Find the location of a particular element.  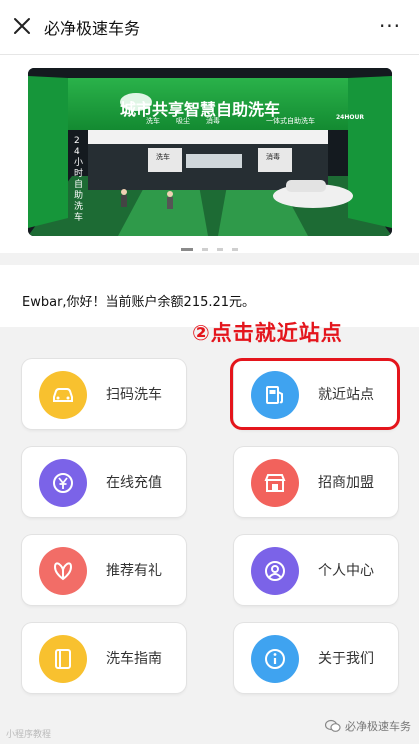

menu-label: 扫码洗车 is located at coordinates (134, 395).